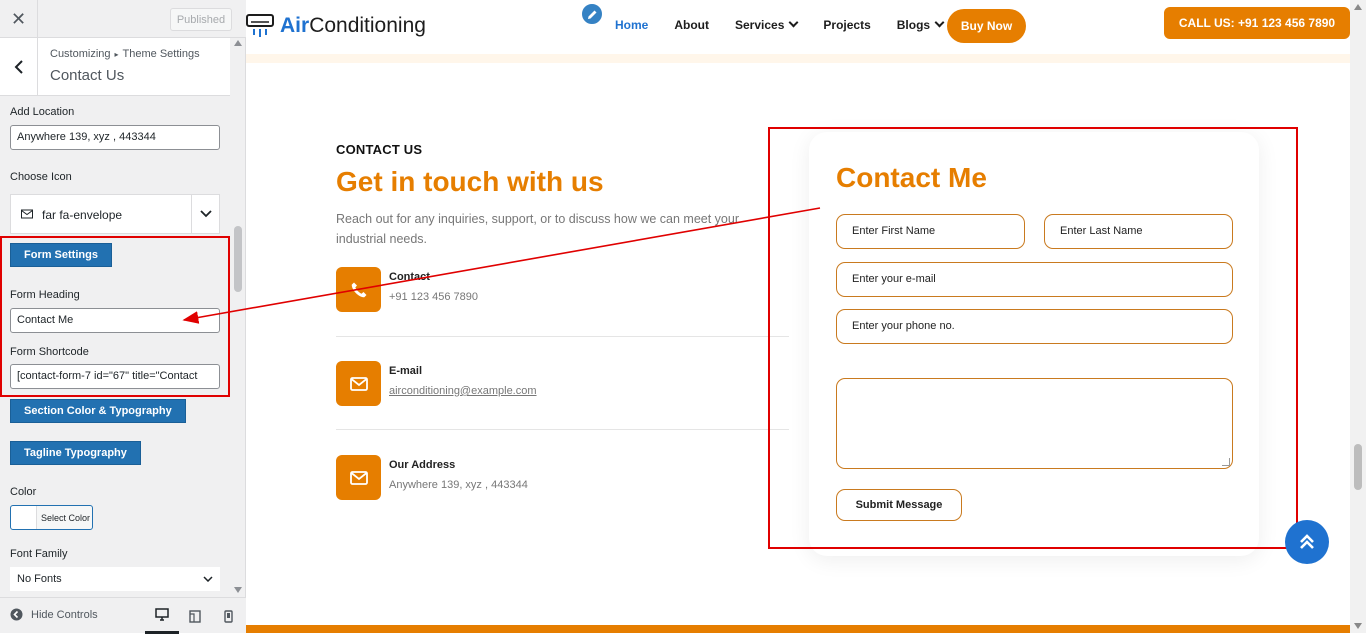 The height and width of the screenshot is (634, 1366). What do you see at coordinates (64, 614) in the screenshot?
I see `hide-controls-label: Hide Controls` at bounding box center [64, 614].